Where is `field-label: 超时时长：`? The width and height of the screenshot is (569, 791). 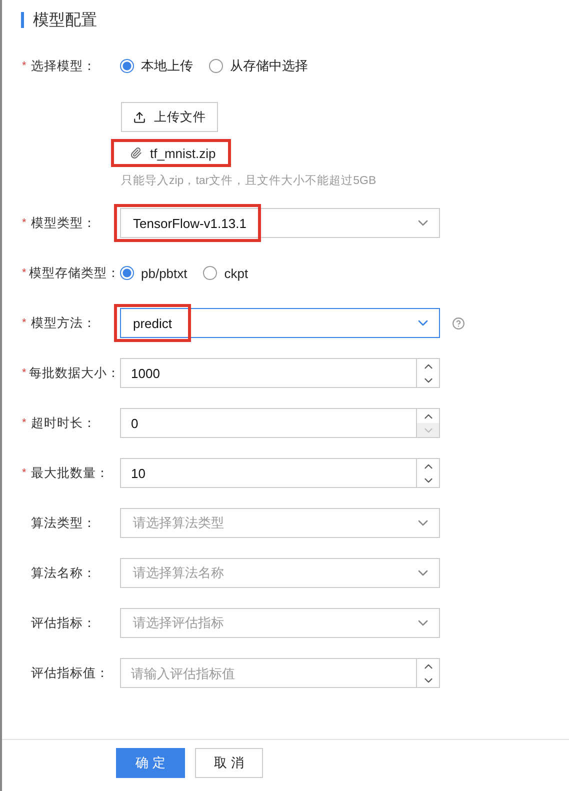
field-label: 超时时长： is located at coordinates (63, 423).